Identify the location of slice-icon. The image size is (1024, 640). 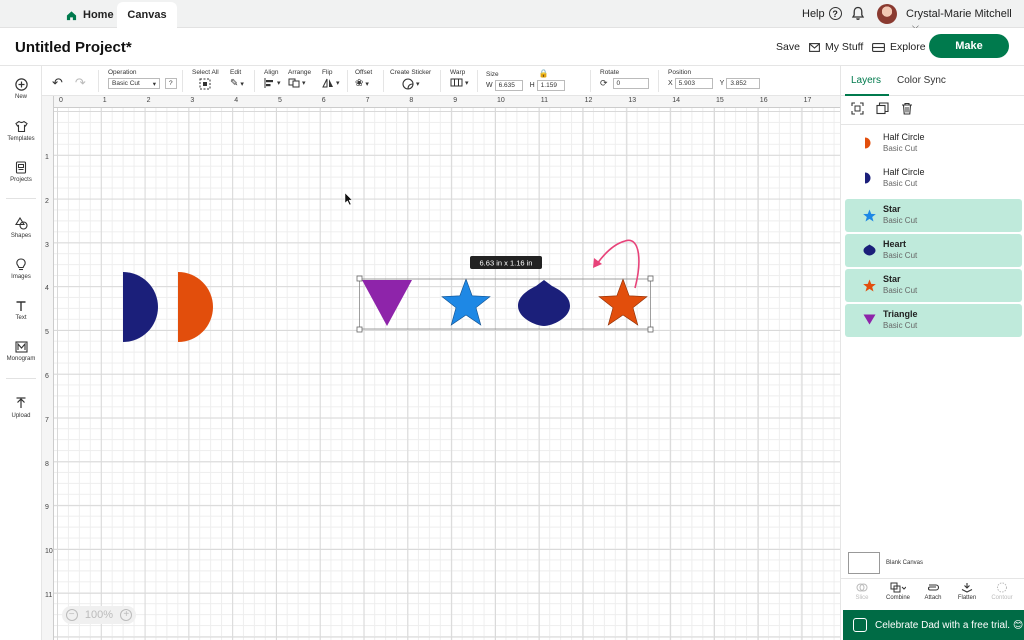
(862, 587).